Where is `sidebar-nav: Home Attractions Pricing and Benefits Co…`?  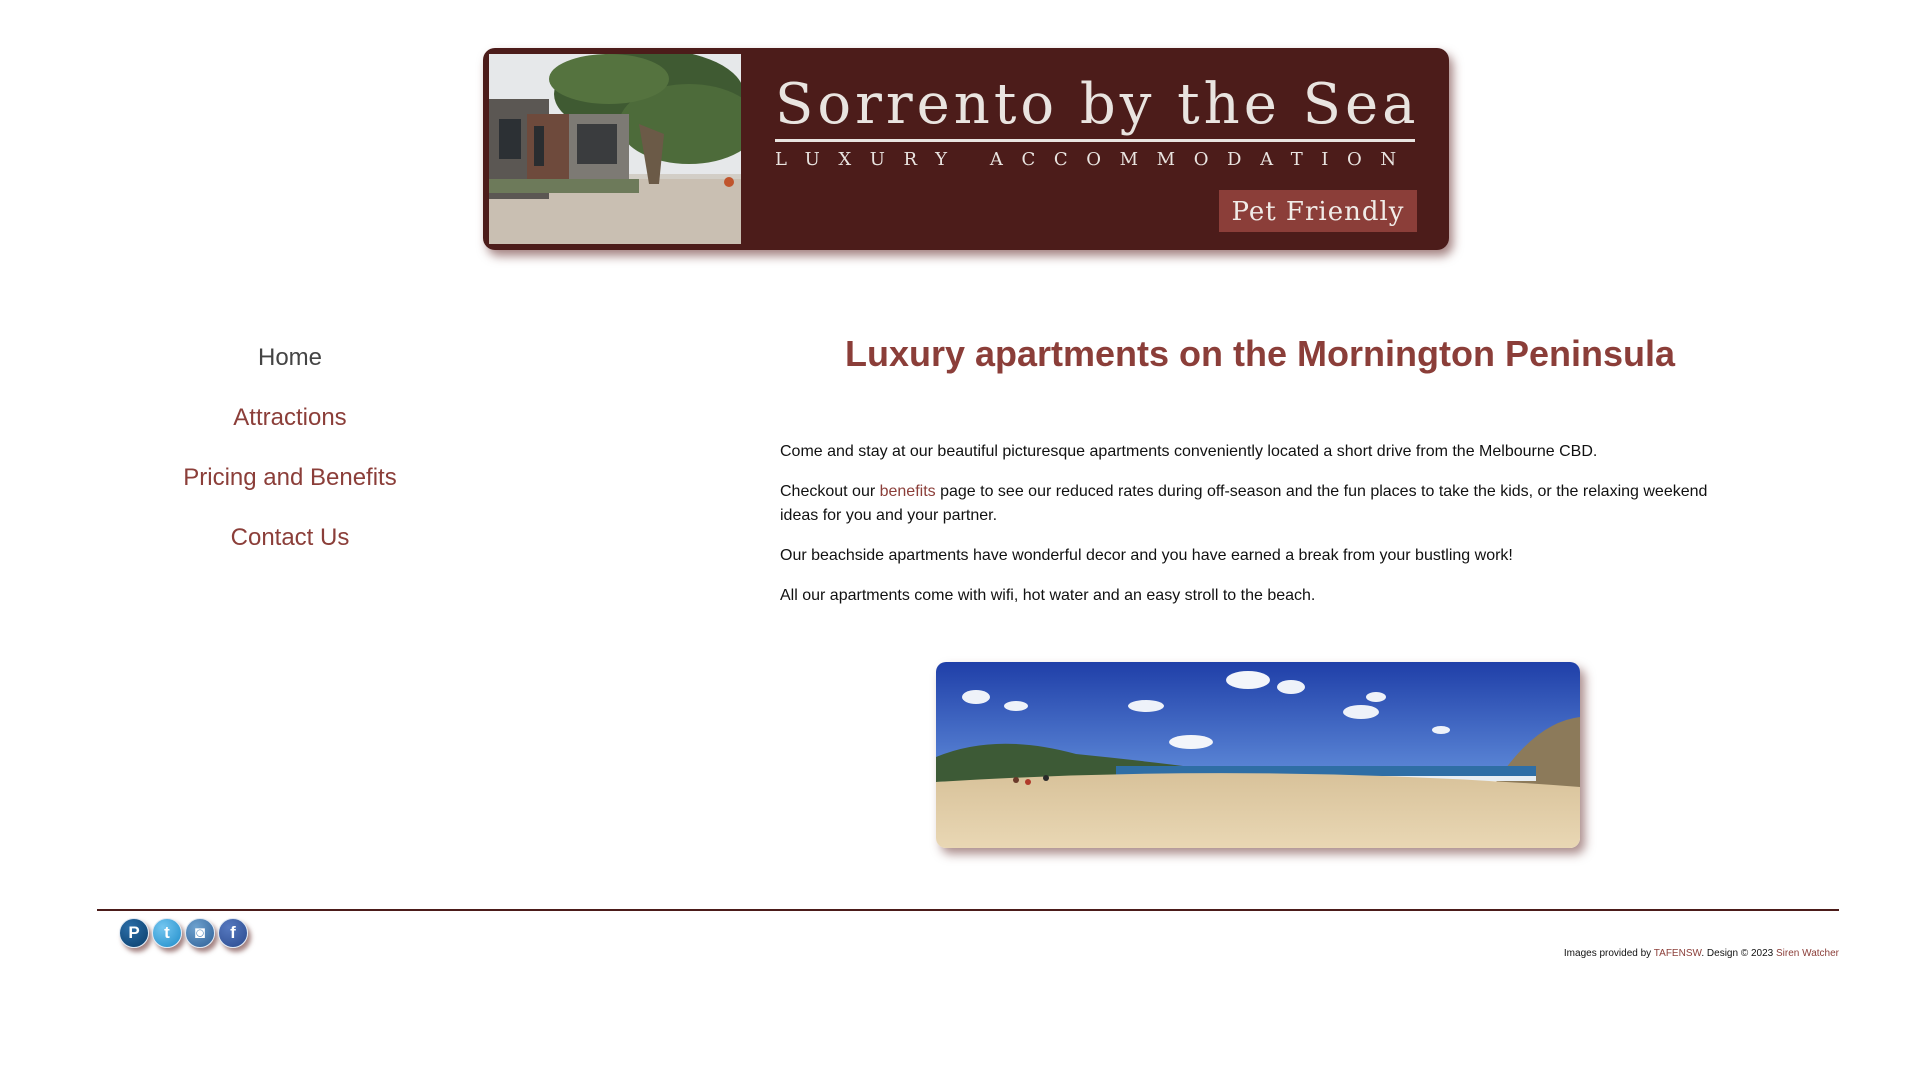 sidebar-nav: Home Attractions Pricing and Benefits Co… is located at coordinates (290, 458).